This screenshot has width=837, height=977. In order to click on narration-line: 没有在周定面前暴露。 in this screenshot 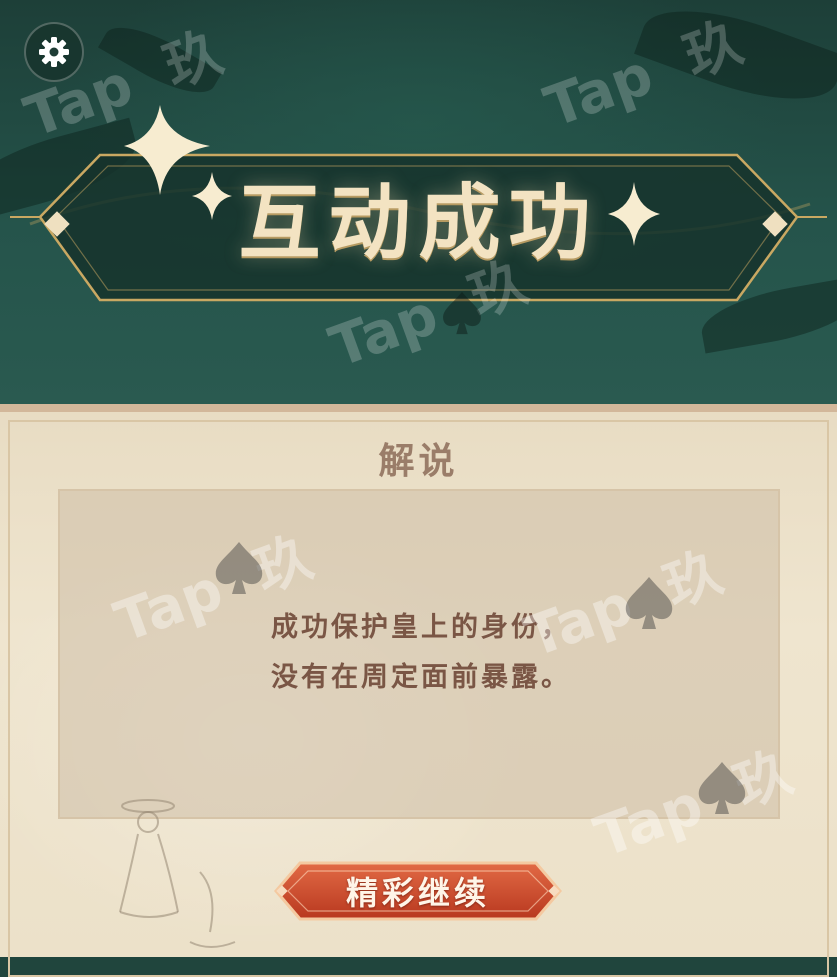, I will do `click(421, 677)`.